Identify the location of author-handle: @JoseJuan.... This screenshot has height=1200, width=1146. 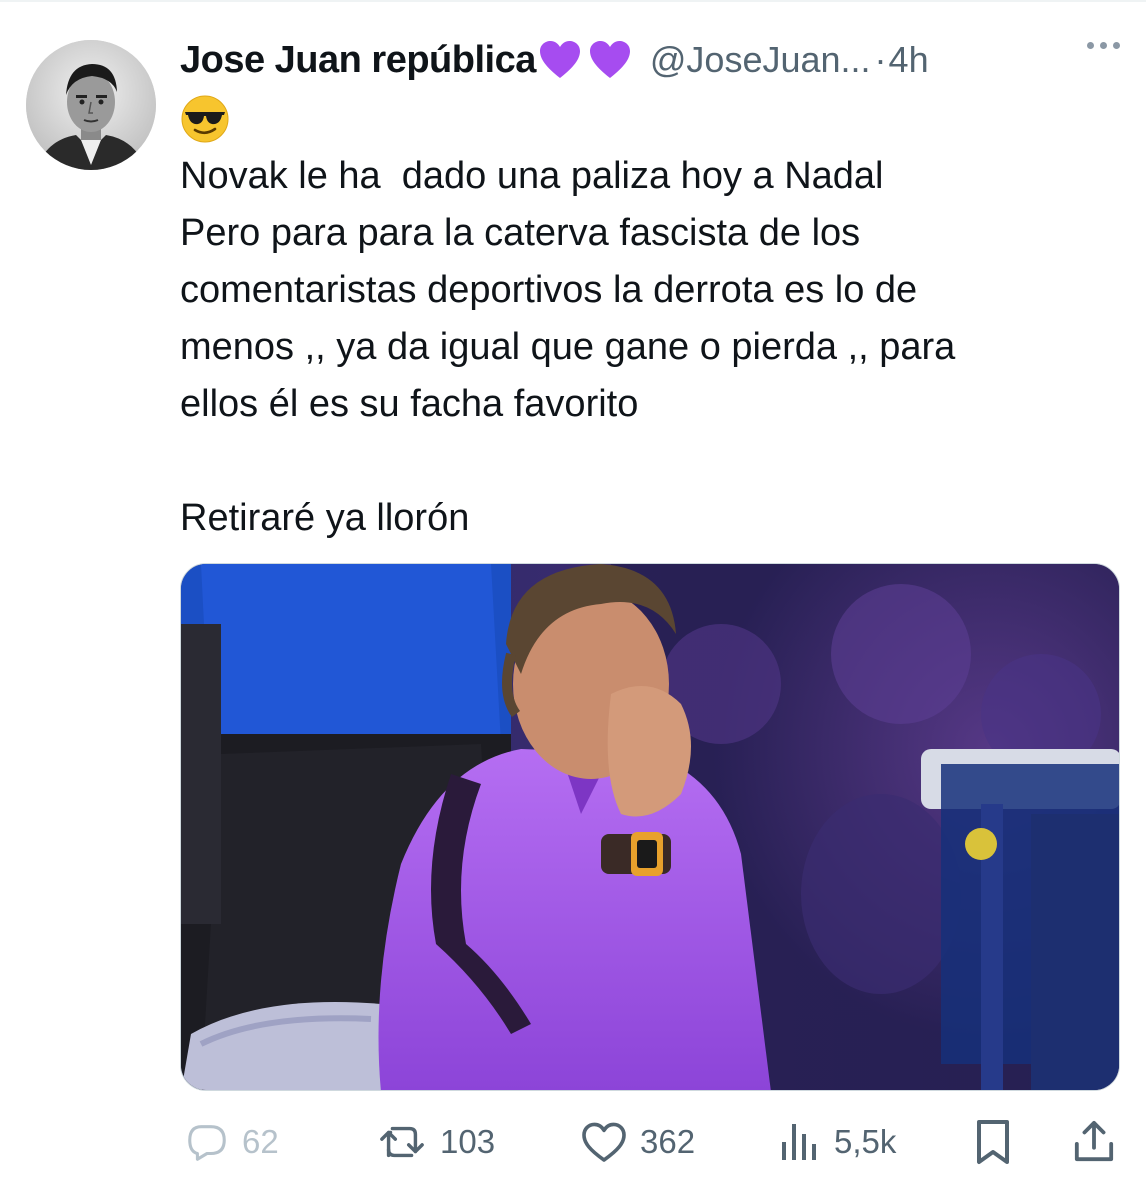
(760, 60).